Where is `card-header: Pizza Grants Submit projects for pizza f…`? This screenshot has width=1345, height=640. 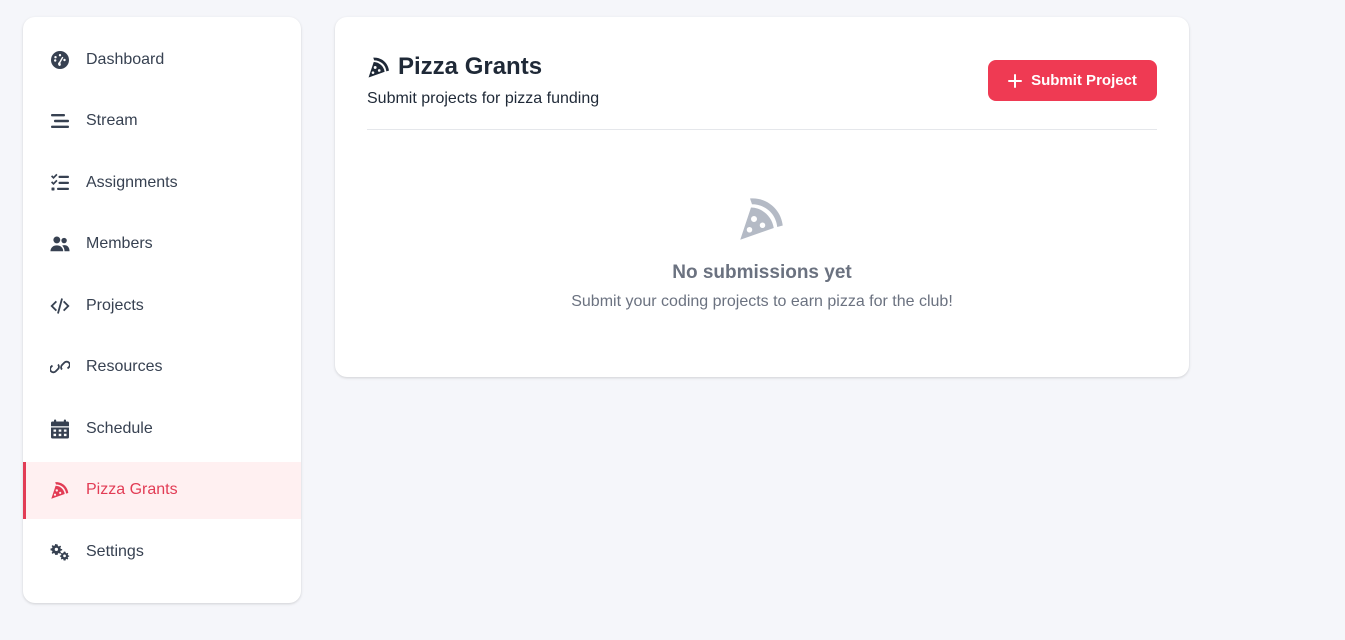 card-header: Pizza Grants Submit projects for pizza f… is located at coordinates (762, 91).